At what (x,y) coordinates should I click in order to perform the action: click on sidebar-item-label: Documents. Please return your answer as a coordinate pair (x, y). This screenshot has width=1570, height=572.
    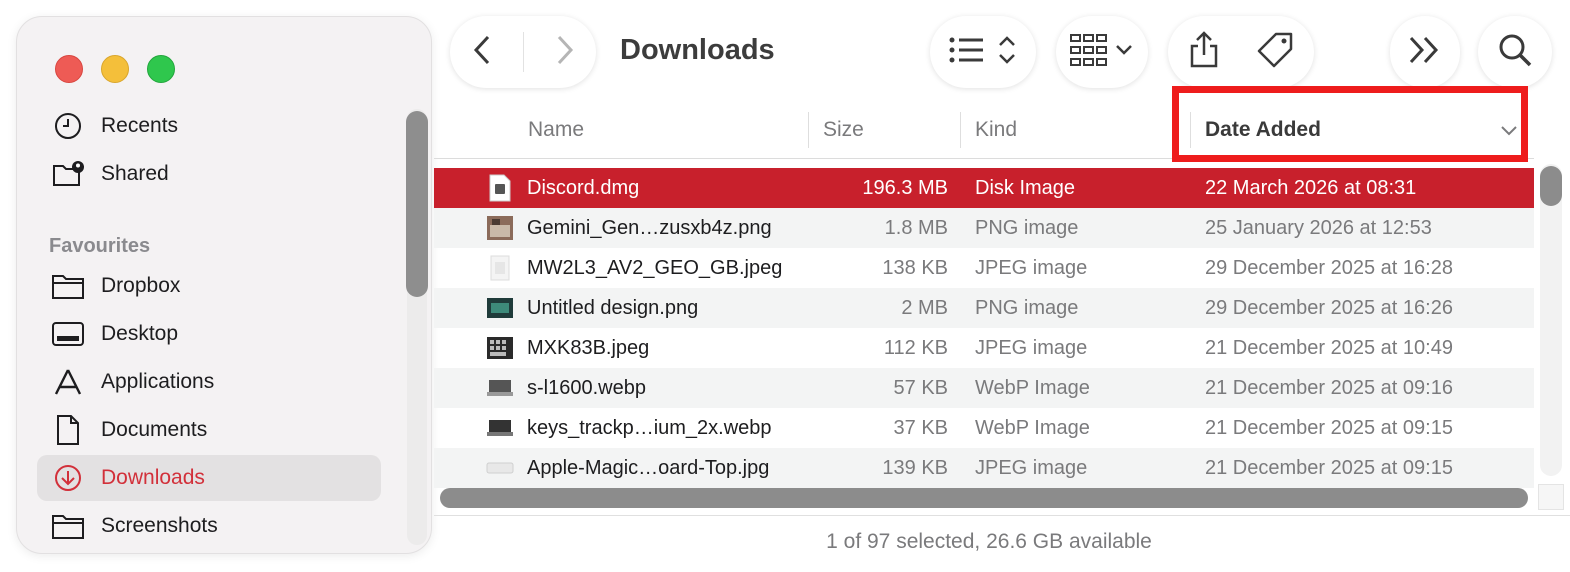
    Looking at the image, I should click on (154, 429).